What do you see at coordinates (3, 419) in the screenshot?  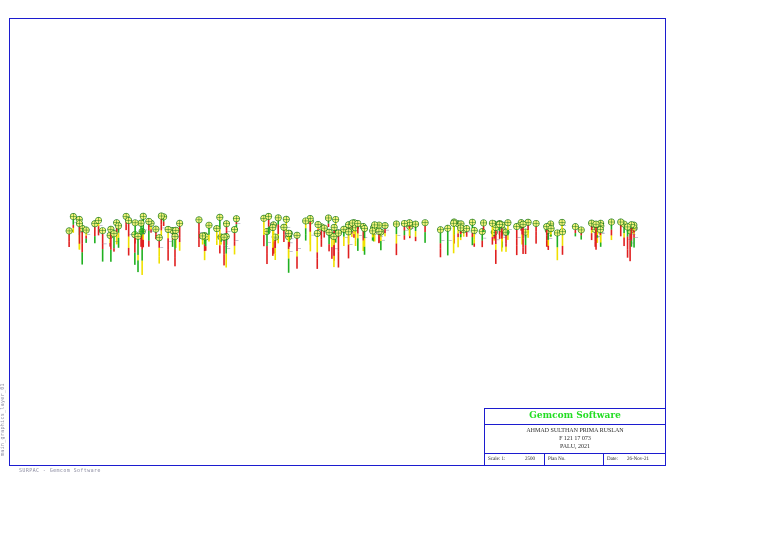 I see `layer-label: main_graphics_layer_01` at bounding box center [3, 419].